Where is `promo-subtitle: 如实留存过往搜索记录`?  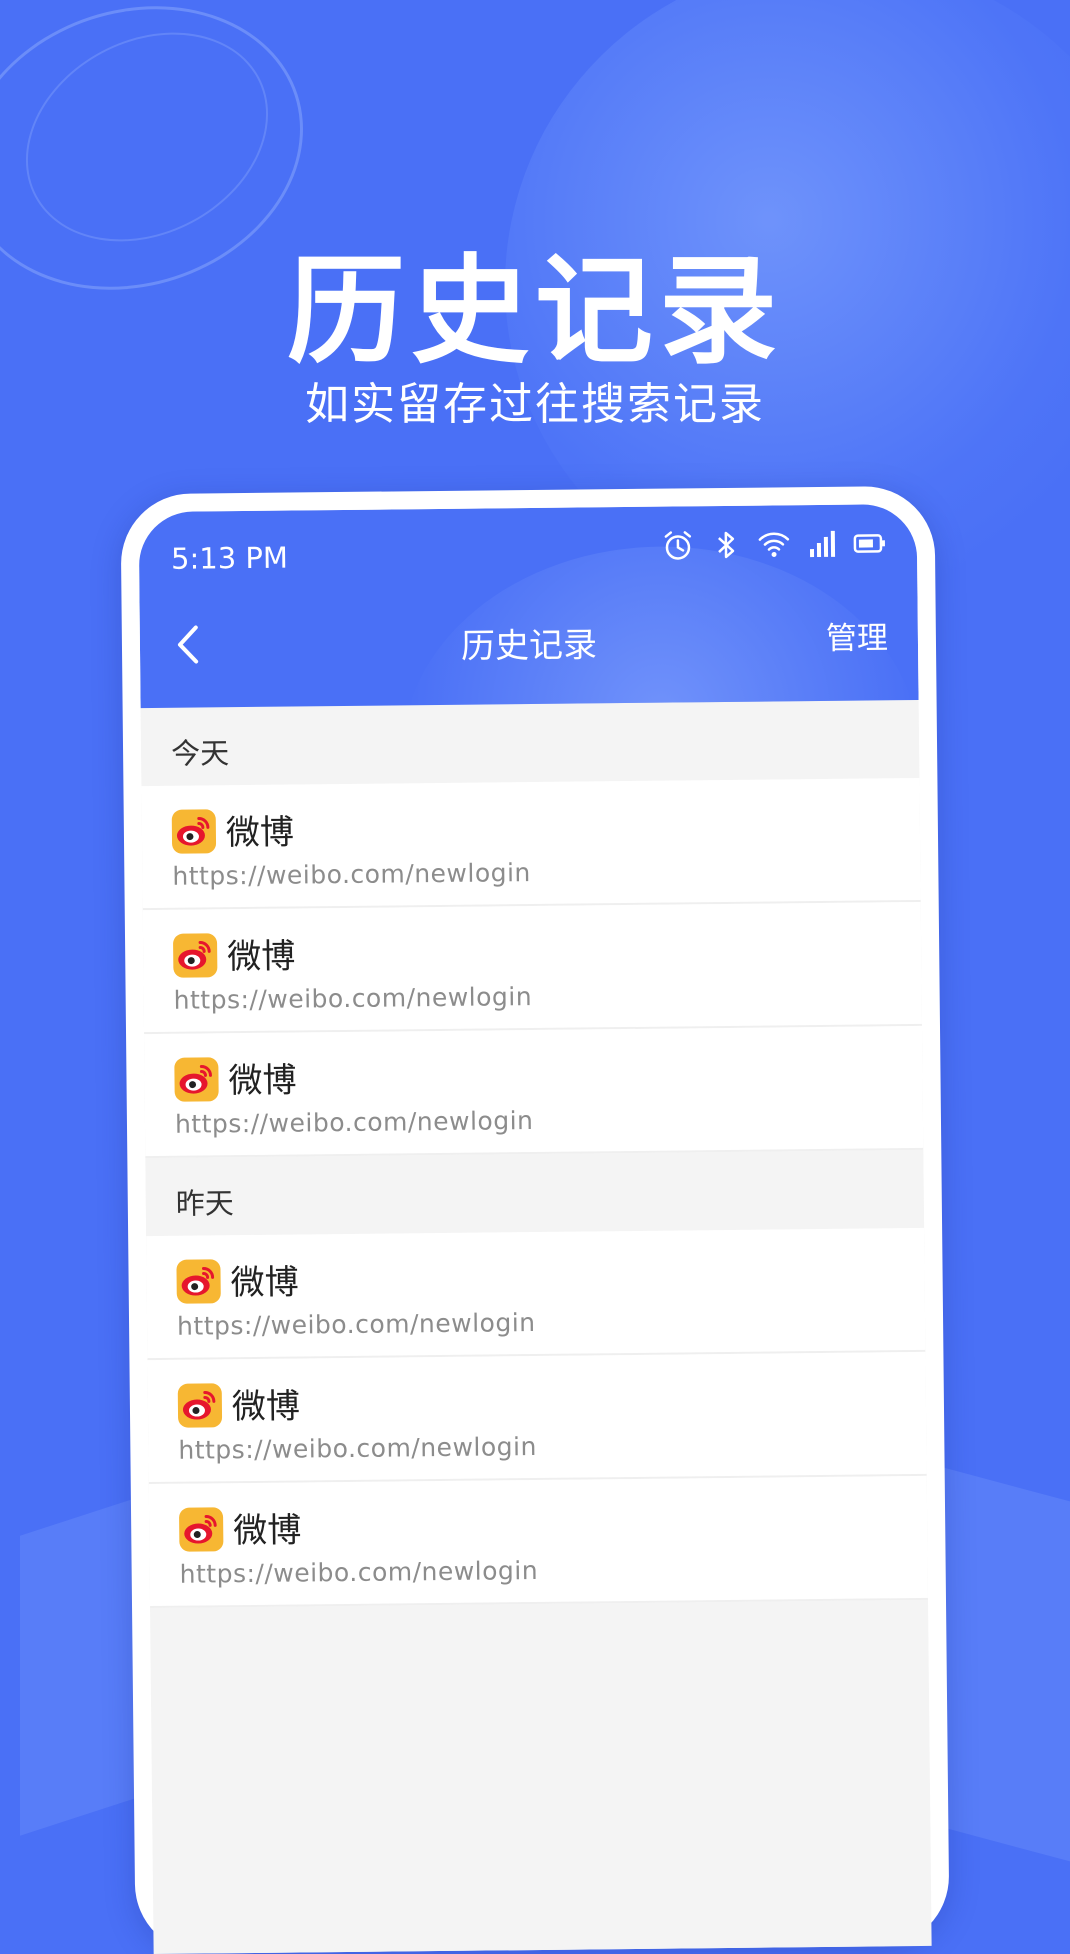
promo-subtitle: 如实留存过往搜索记录 is located at coordinates (535, 404).